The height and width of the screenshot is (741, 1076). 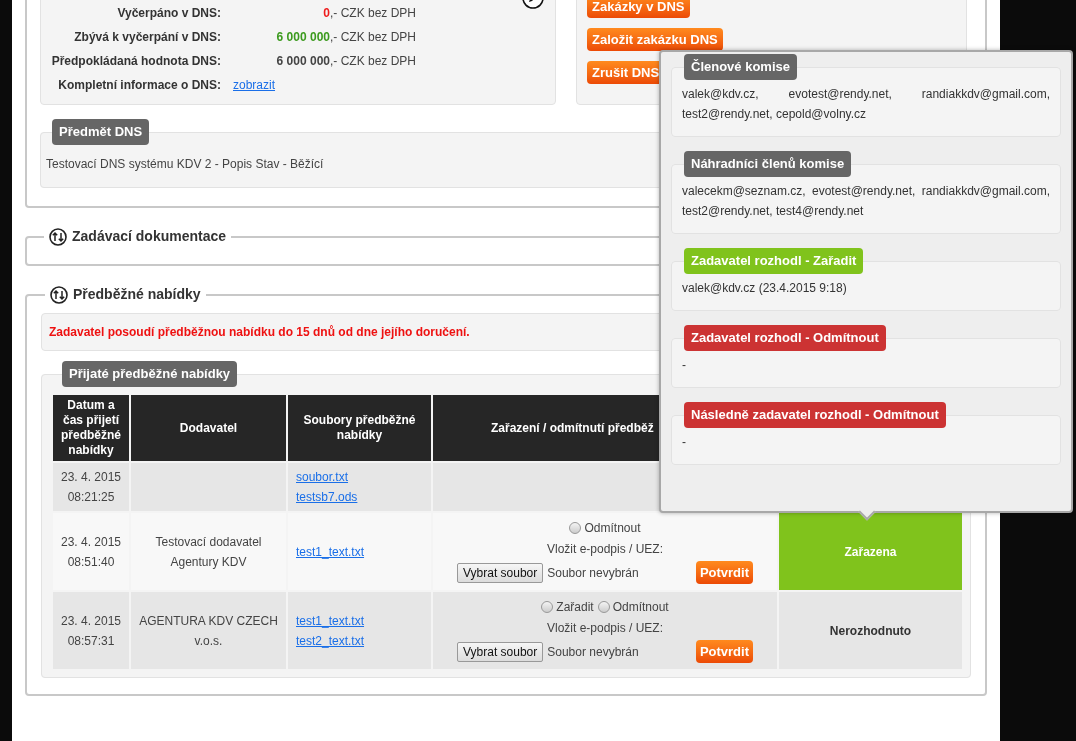 What do you see at coordinates (327, 497) in the screenshot?
I see `file-link: testsb7.ods` at bounding box center [327, 497].